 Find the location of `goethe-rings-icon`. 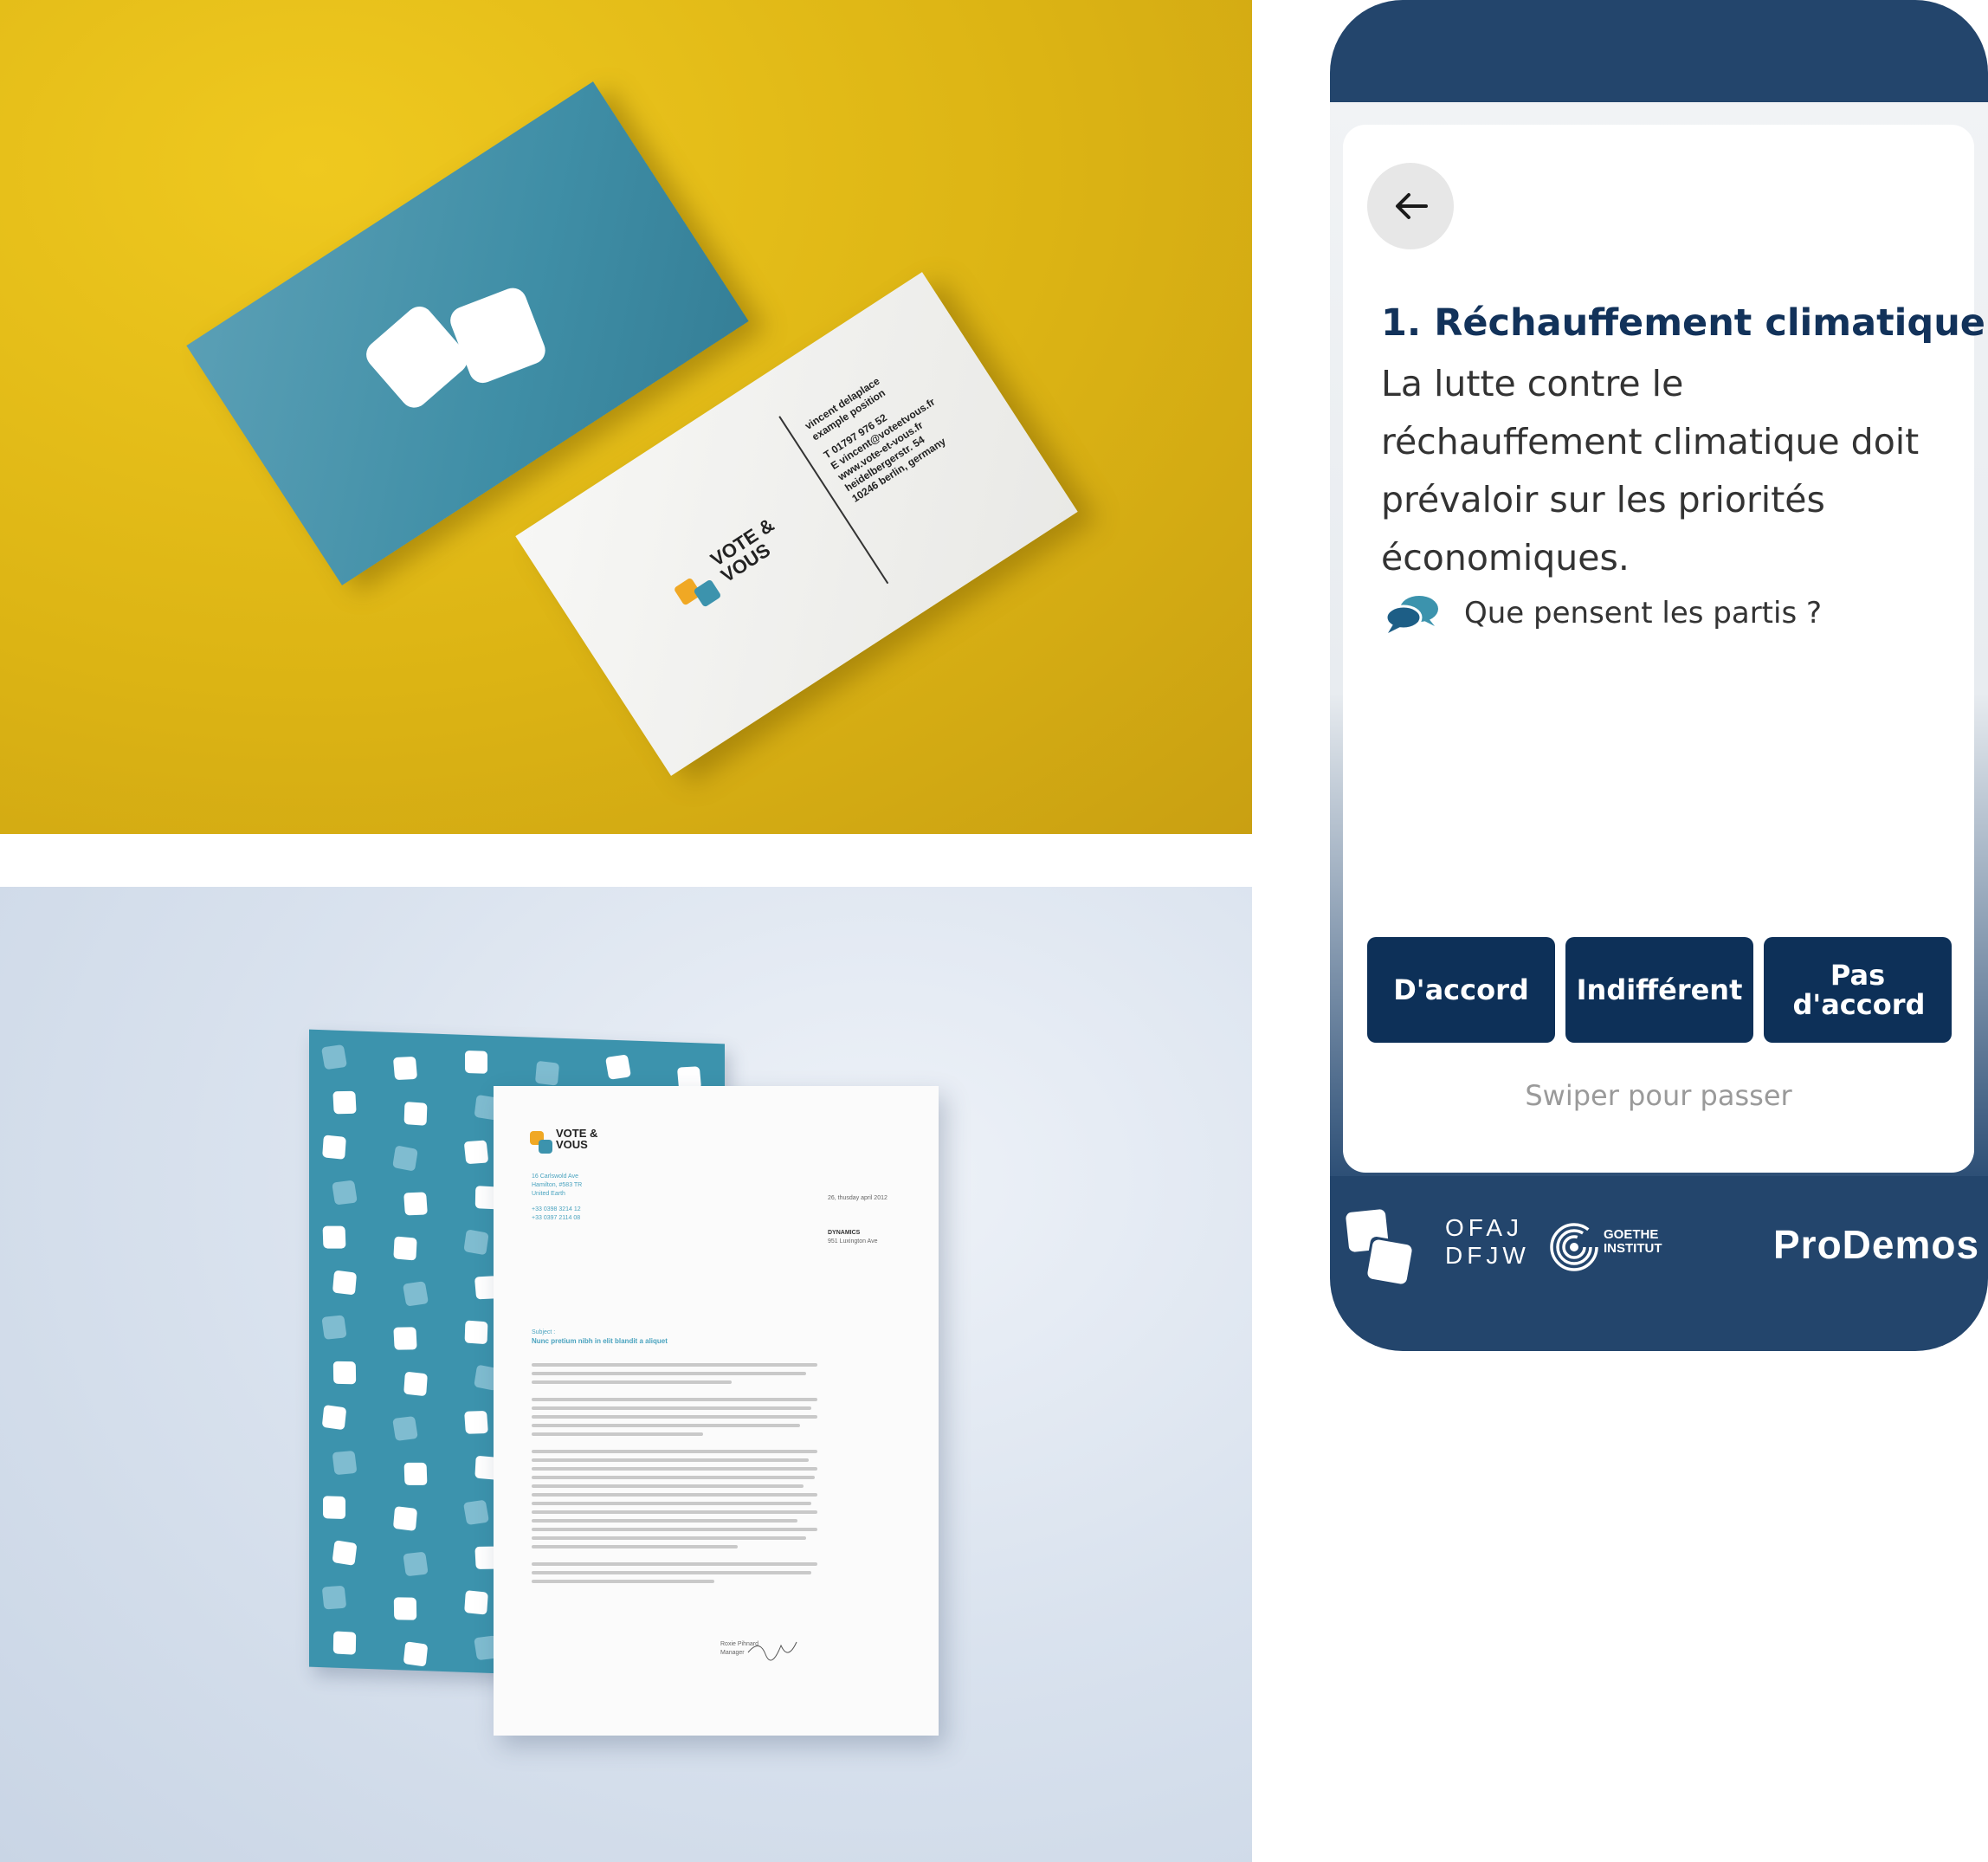

goethe-rings-icon is located at coordinates (1574, 1247).